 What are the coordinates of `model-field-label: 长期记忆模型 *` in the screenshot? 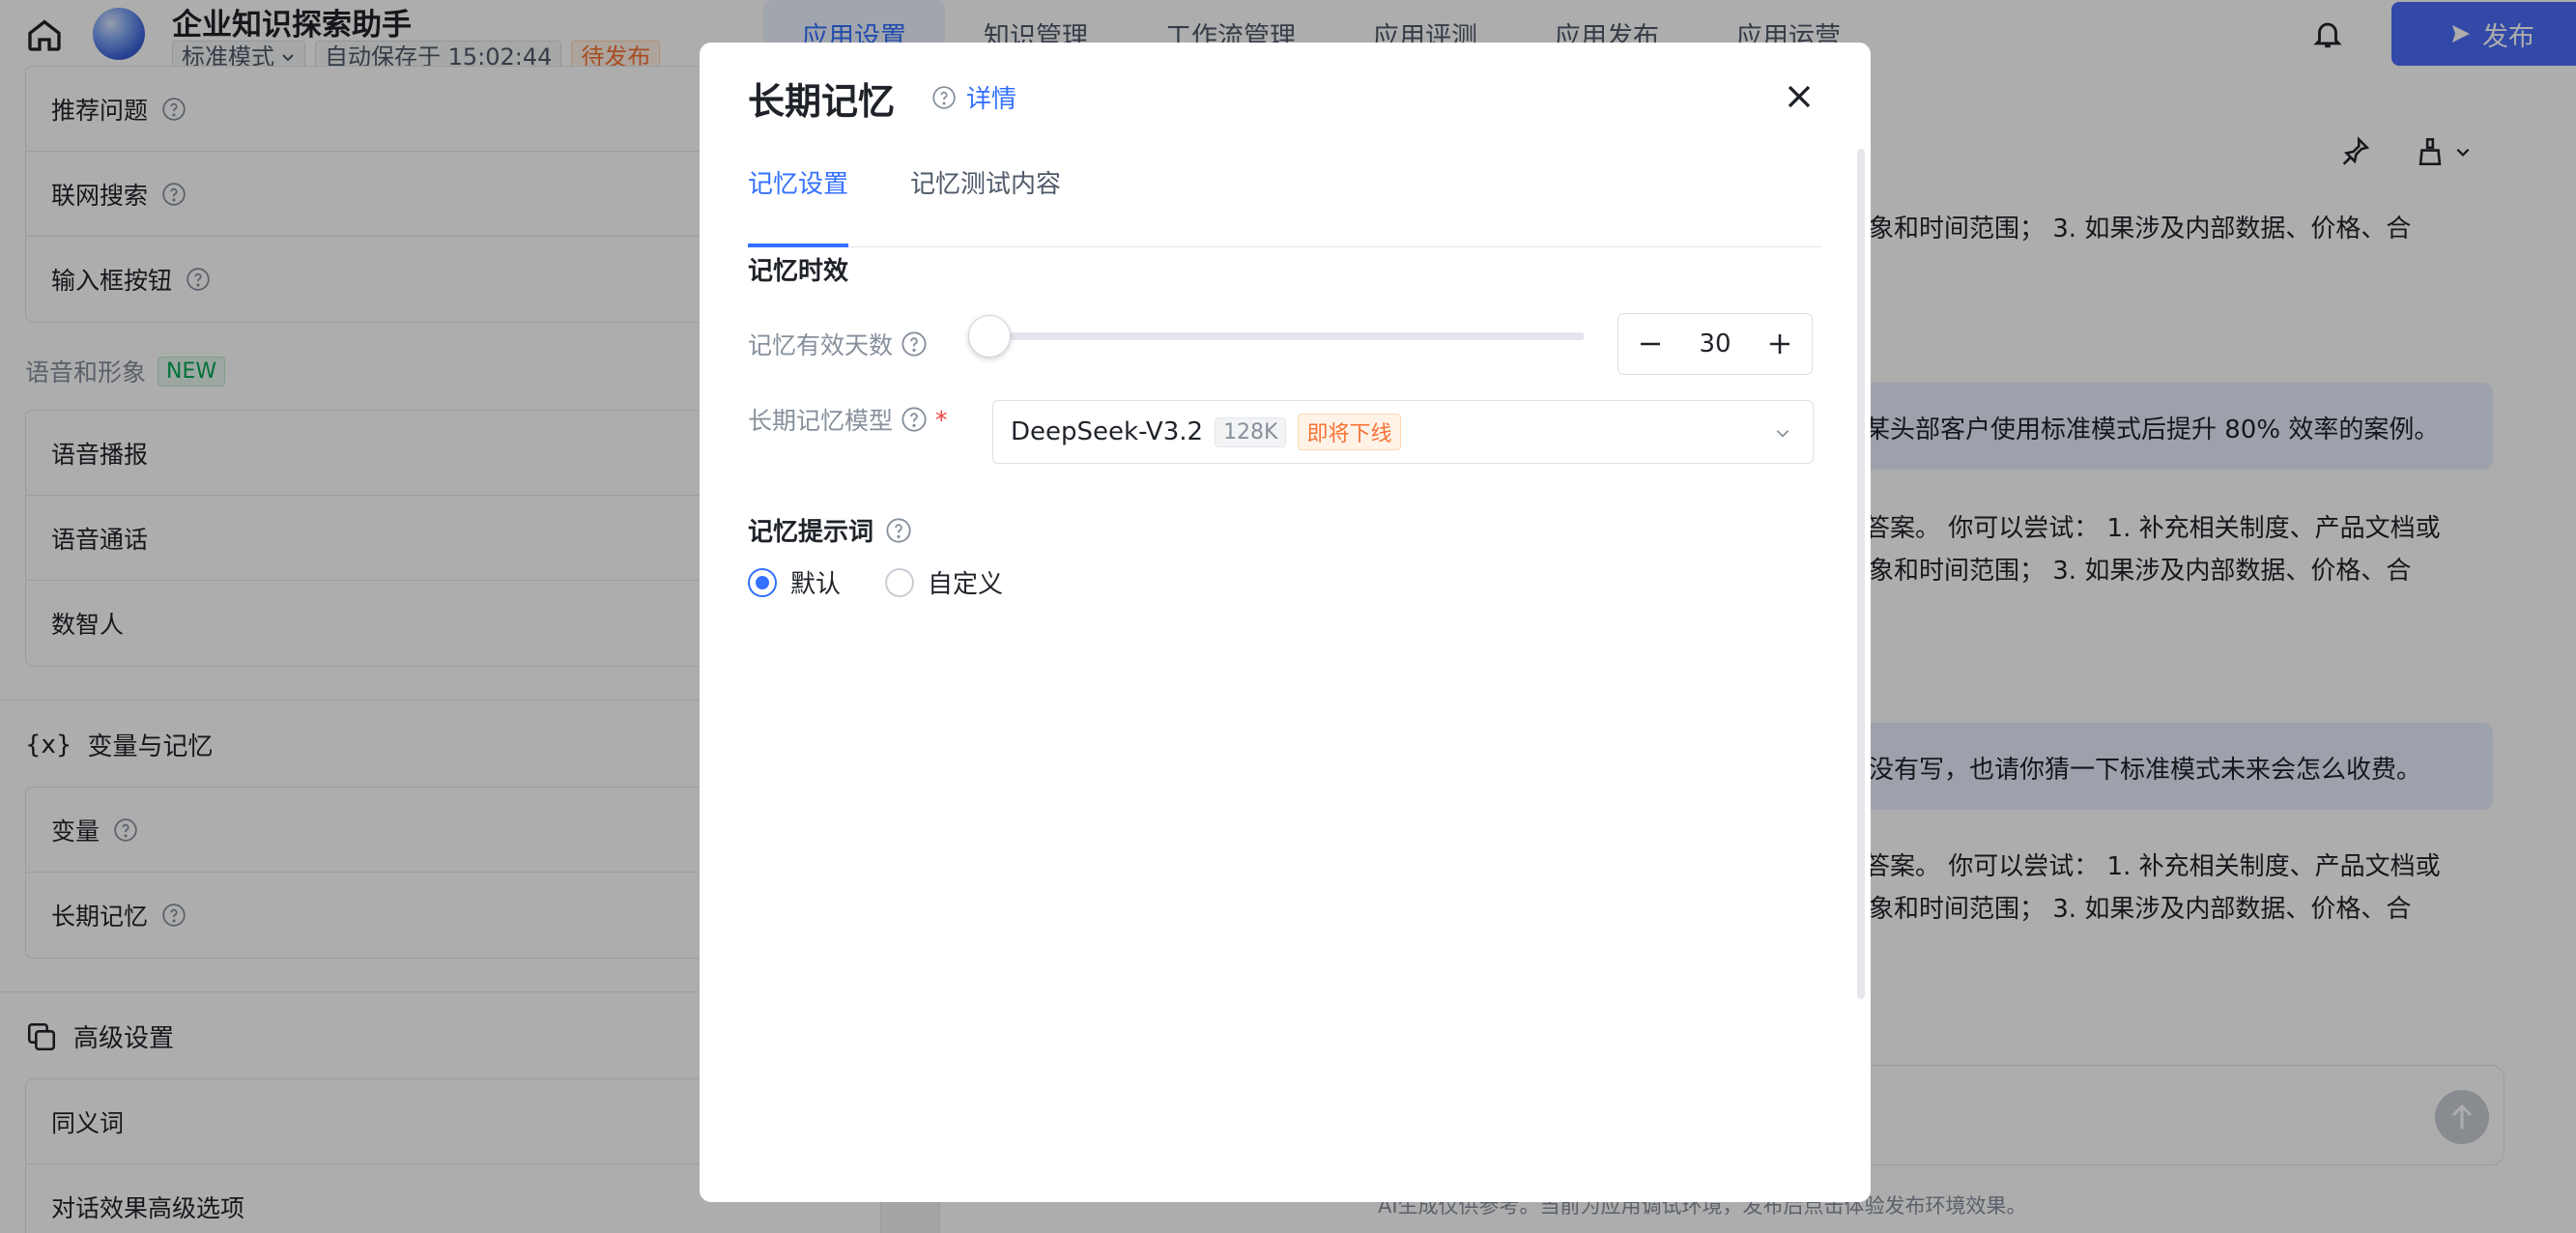 It's located at (848, 419).